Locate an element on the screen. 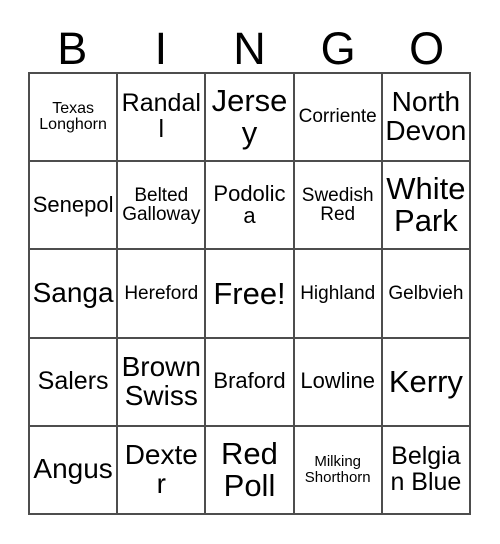 The image size is (500, 544). bingo-cell-g5: Milking Shorthorn is located at coordinates (338, 470).